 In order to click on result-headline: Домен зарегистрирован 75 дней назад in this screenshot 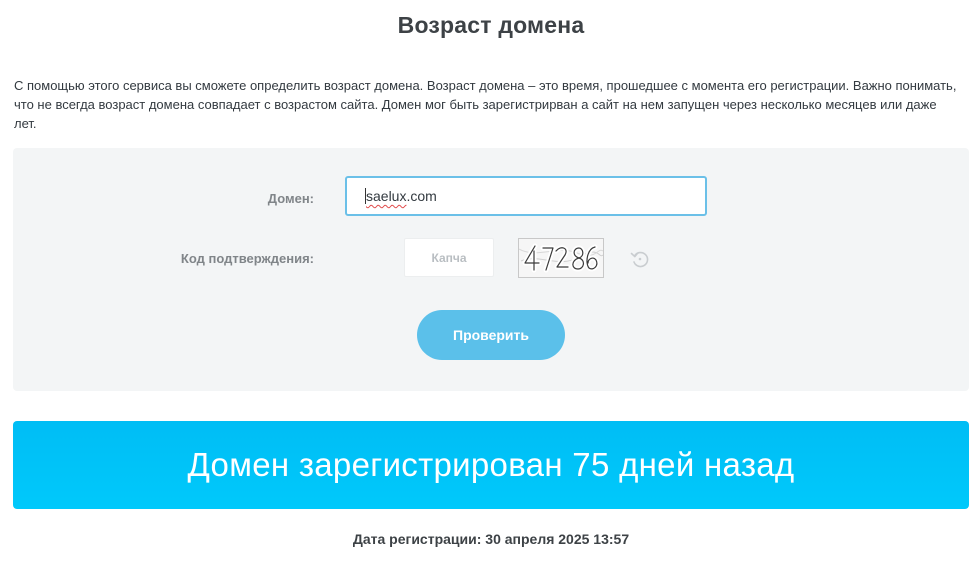, I will do `click(491, 464)`.